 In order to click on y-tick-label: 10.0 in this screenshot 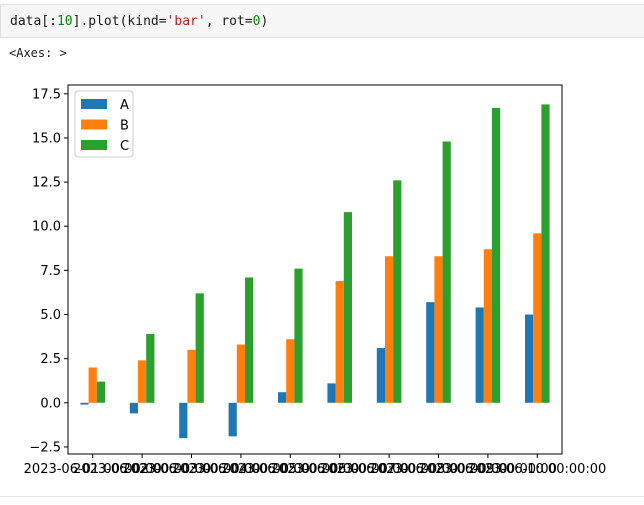, I will do `click(46, 227)`.